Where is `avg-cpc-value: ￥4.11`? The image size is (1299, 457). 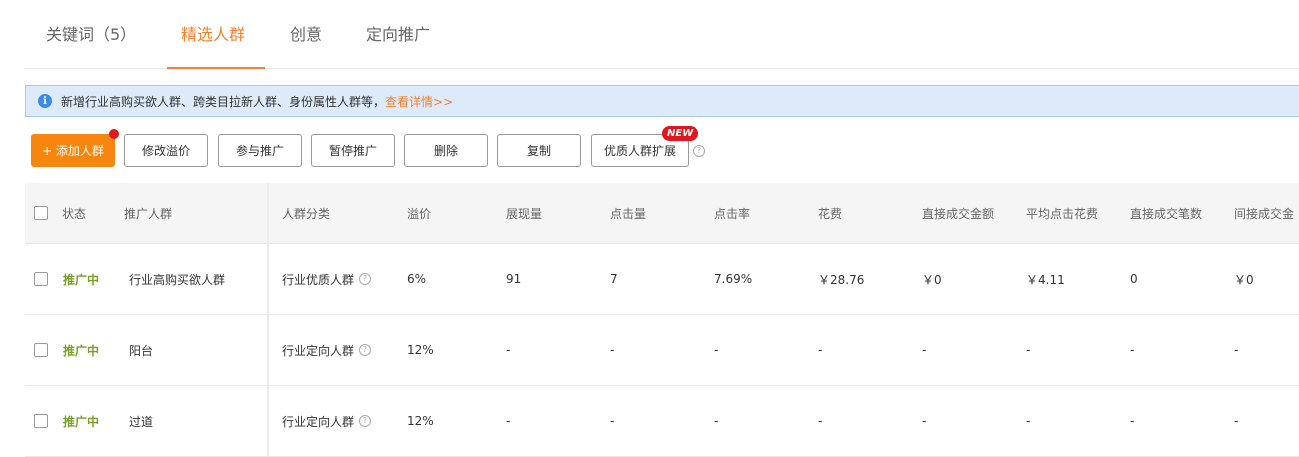 avg-cpc-value: ￥4.11 is located at coordinates (1045, 279).